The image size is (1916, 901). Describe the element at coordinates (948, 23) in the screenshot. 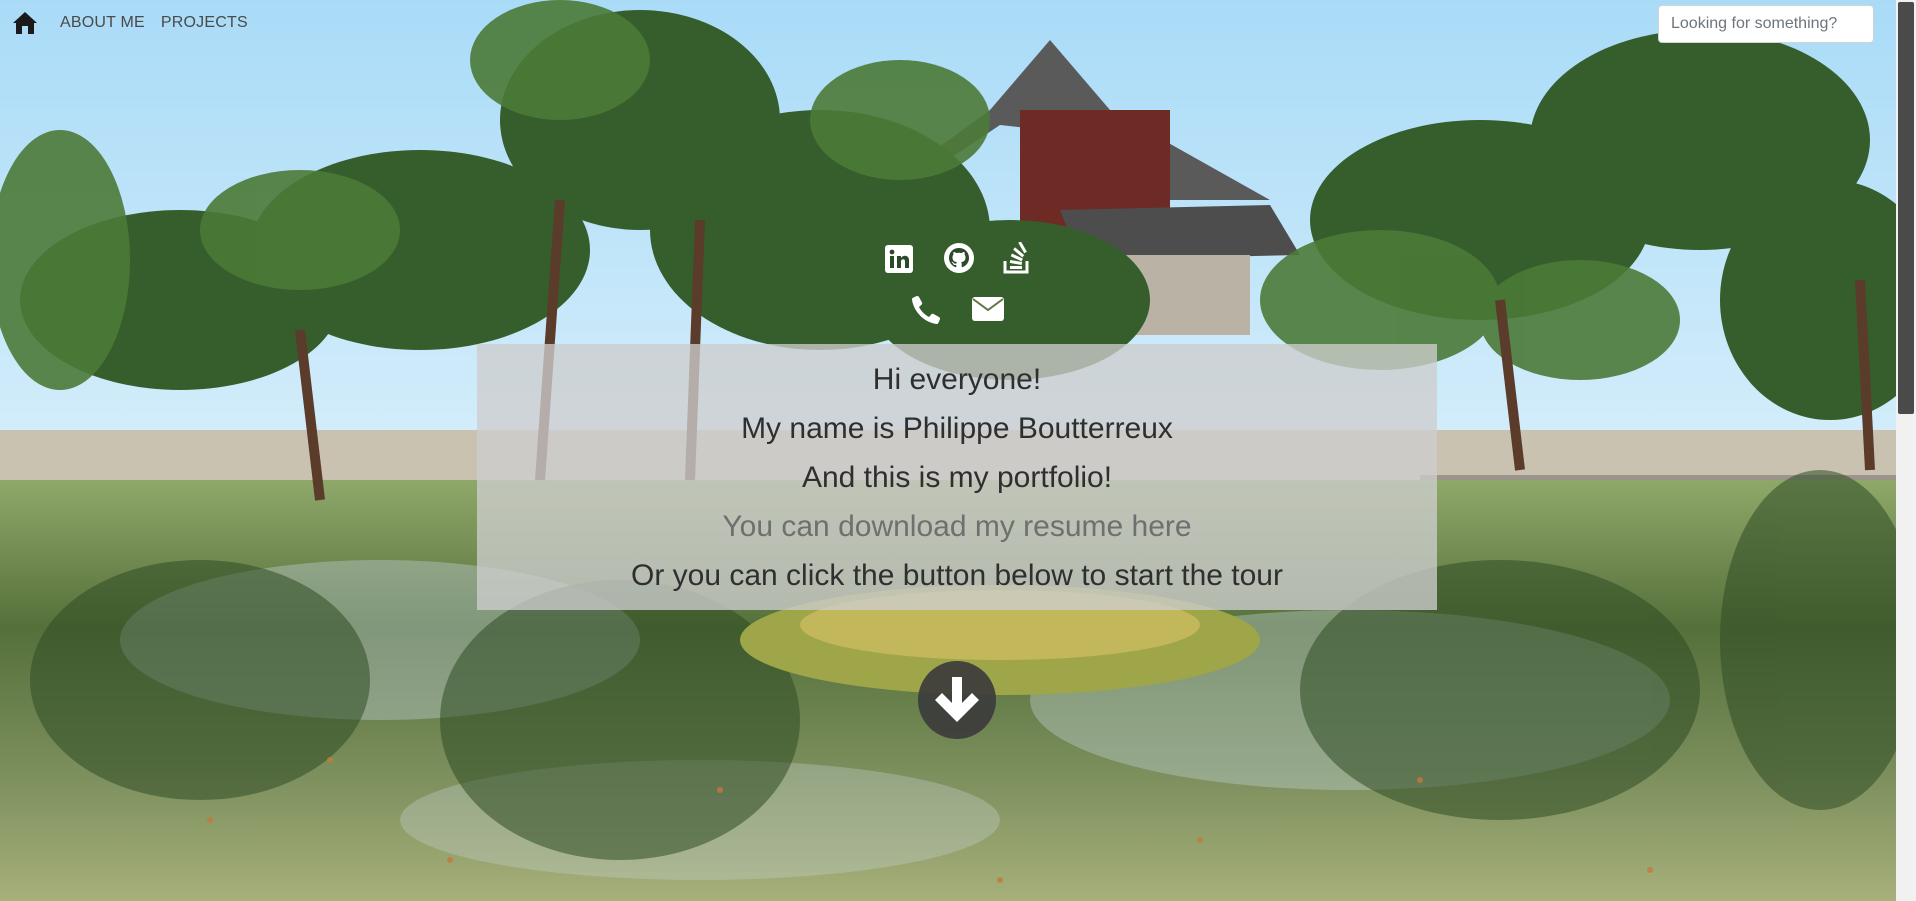

I see `top-nav: ABOUT ME PROJECTS` at that location.